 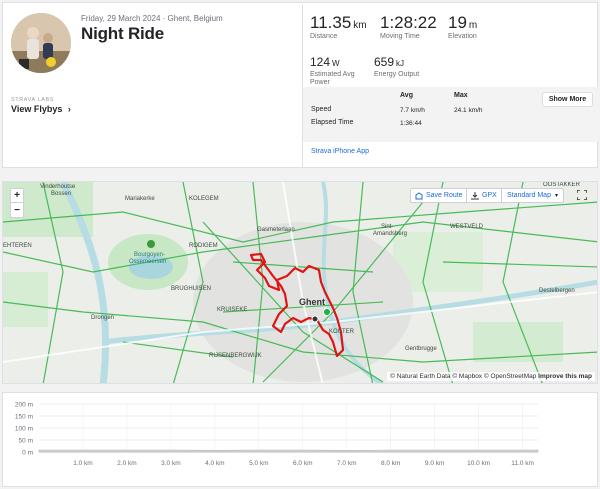 I want to click on power-label: Estimated Avg Power, so click(x=332, y=78).